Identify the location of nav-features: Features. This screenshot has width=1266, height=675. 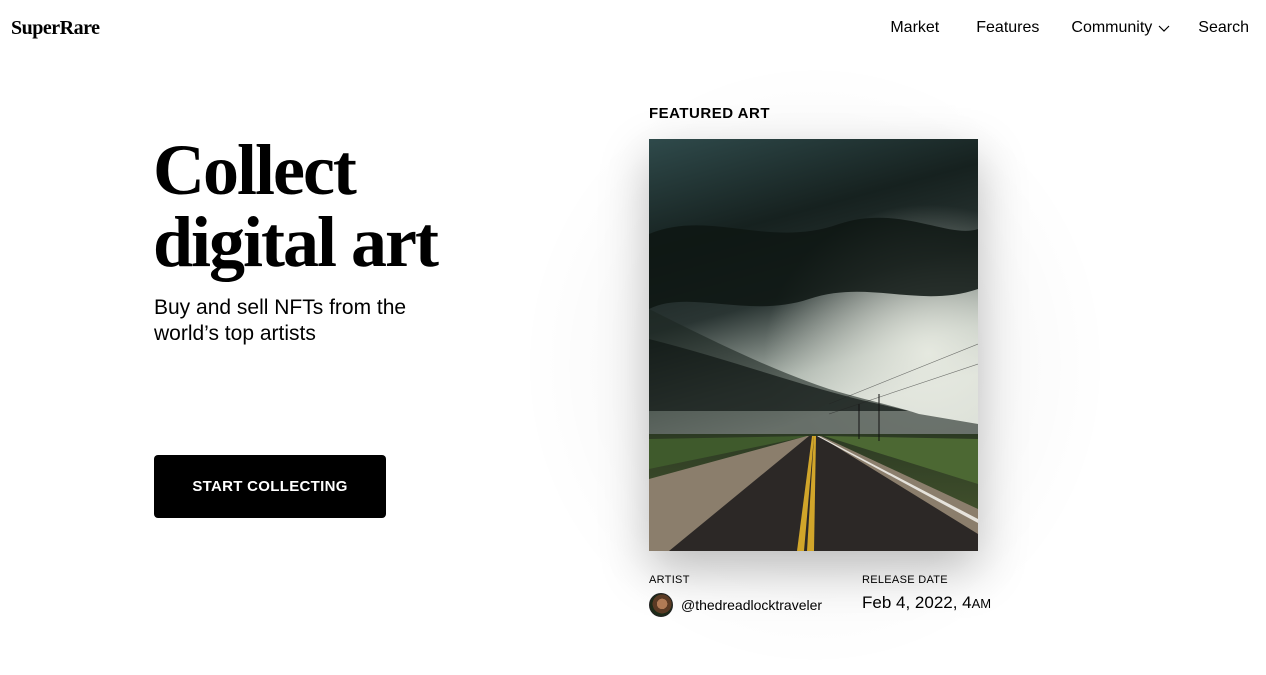
(1007, 28).